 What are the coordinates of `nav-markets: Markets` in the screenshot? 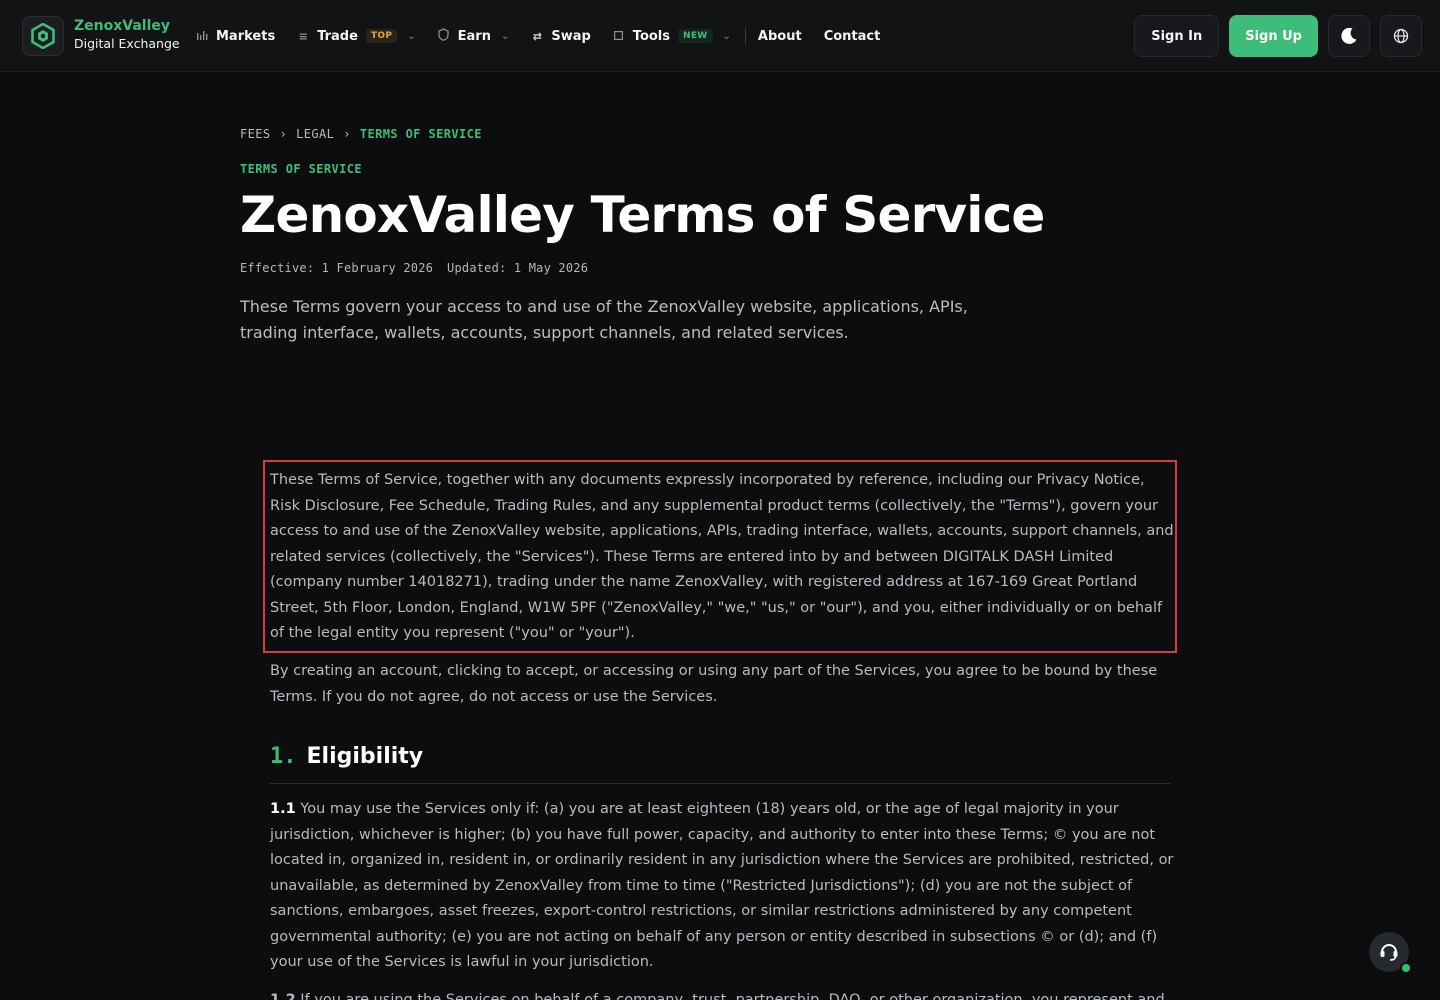 It's located at (235, 36).